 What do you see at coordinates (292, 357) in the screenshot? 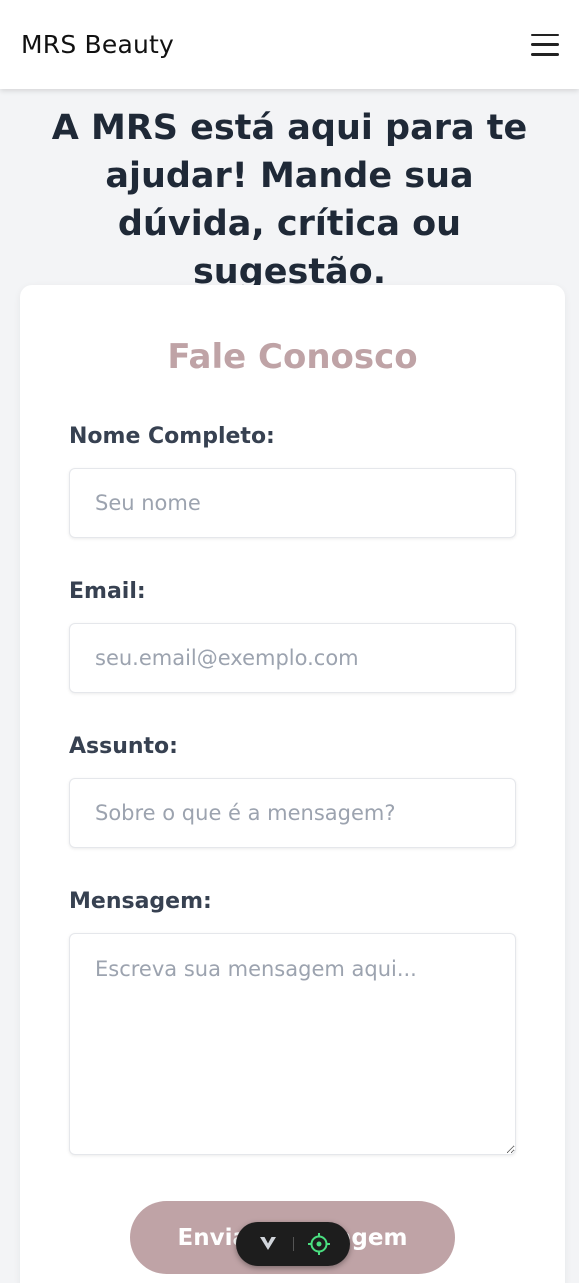
I see `form-title: Fale Conosco` at bounding box center [292, 357].